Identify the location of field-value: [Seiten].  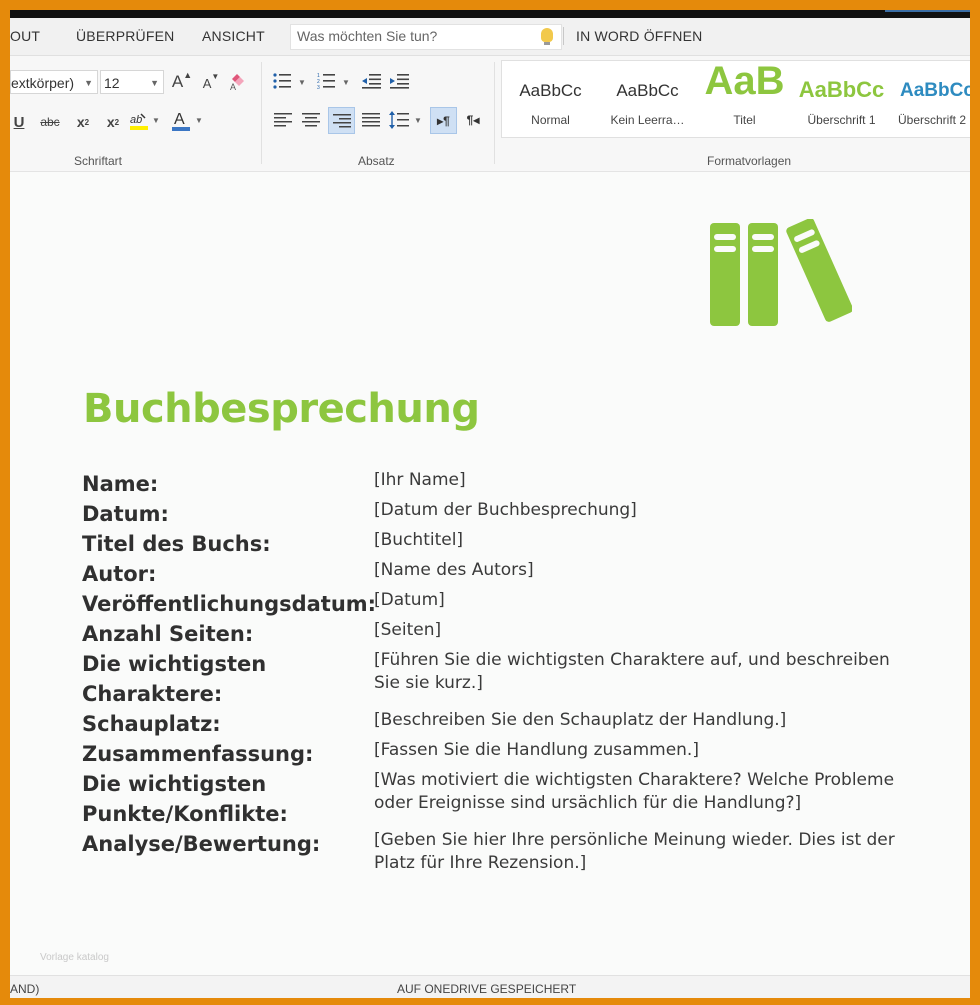
(639, 630).